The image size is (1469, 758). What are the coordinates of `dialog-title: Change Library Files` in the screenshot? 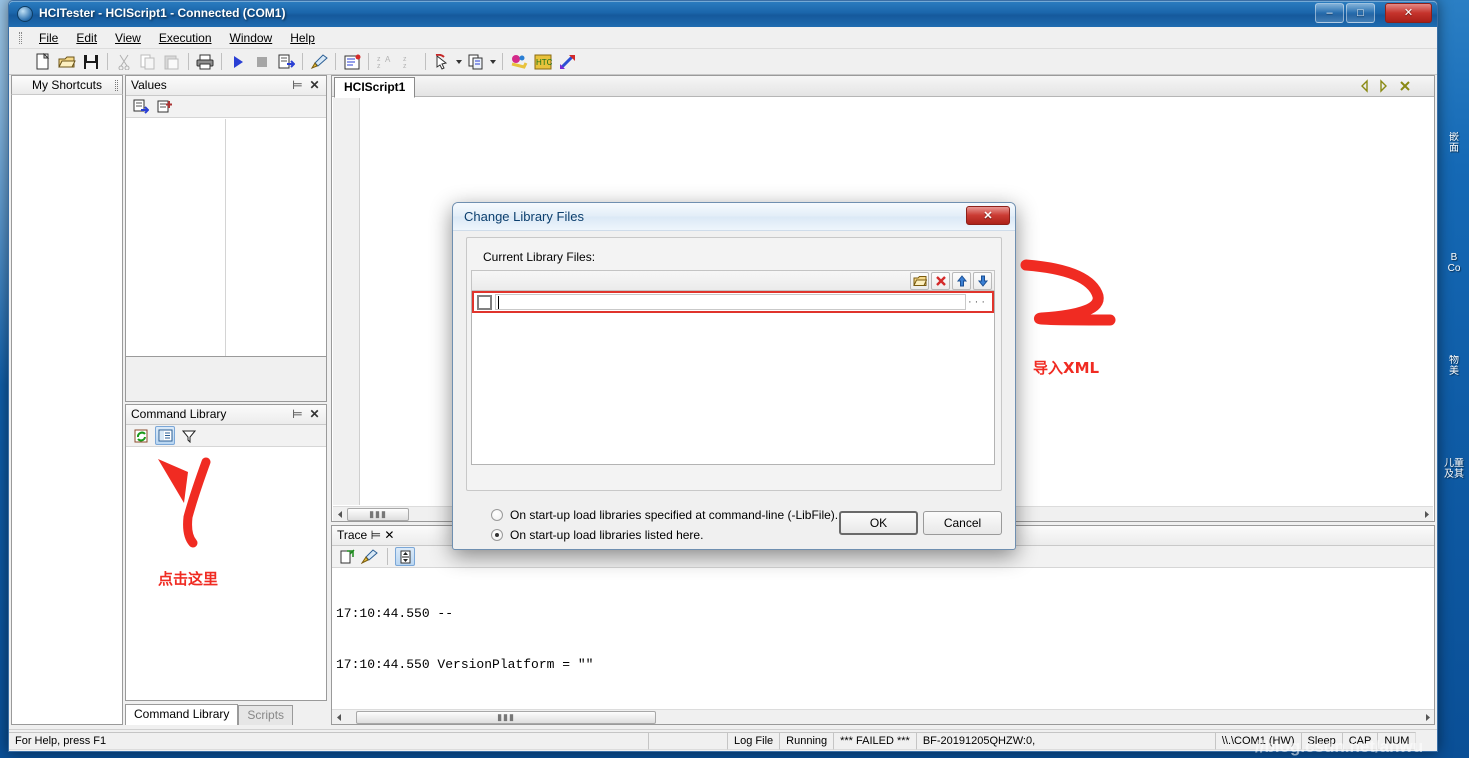 It's located at (524, 216).